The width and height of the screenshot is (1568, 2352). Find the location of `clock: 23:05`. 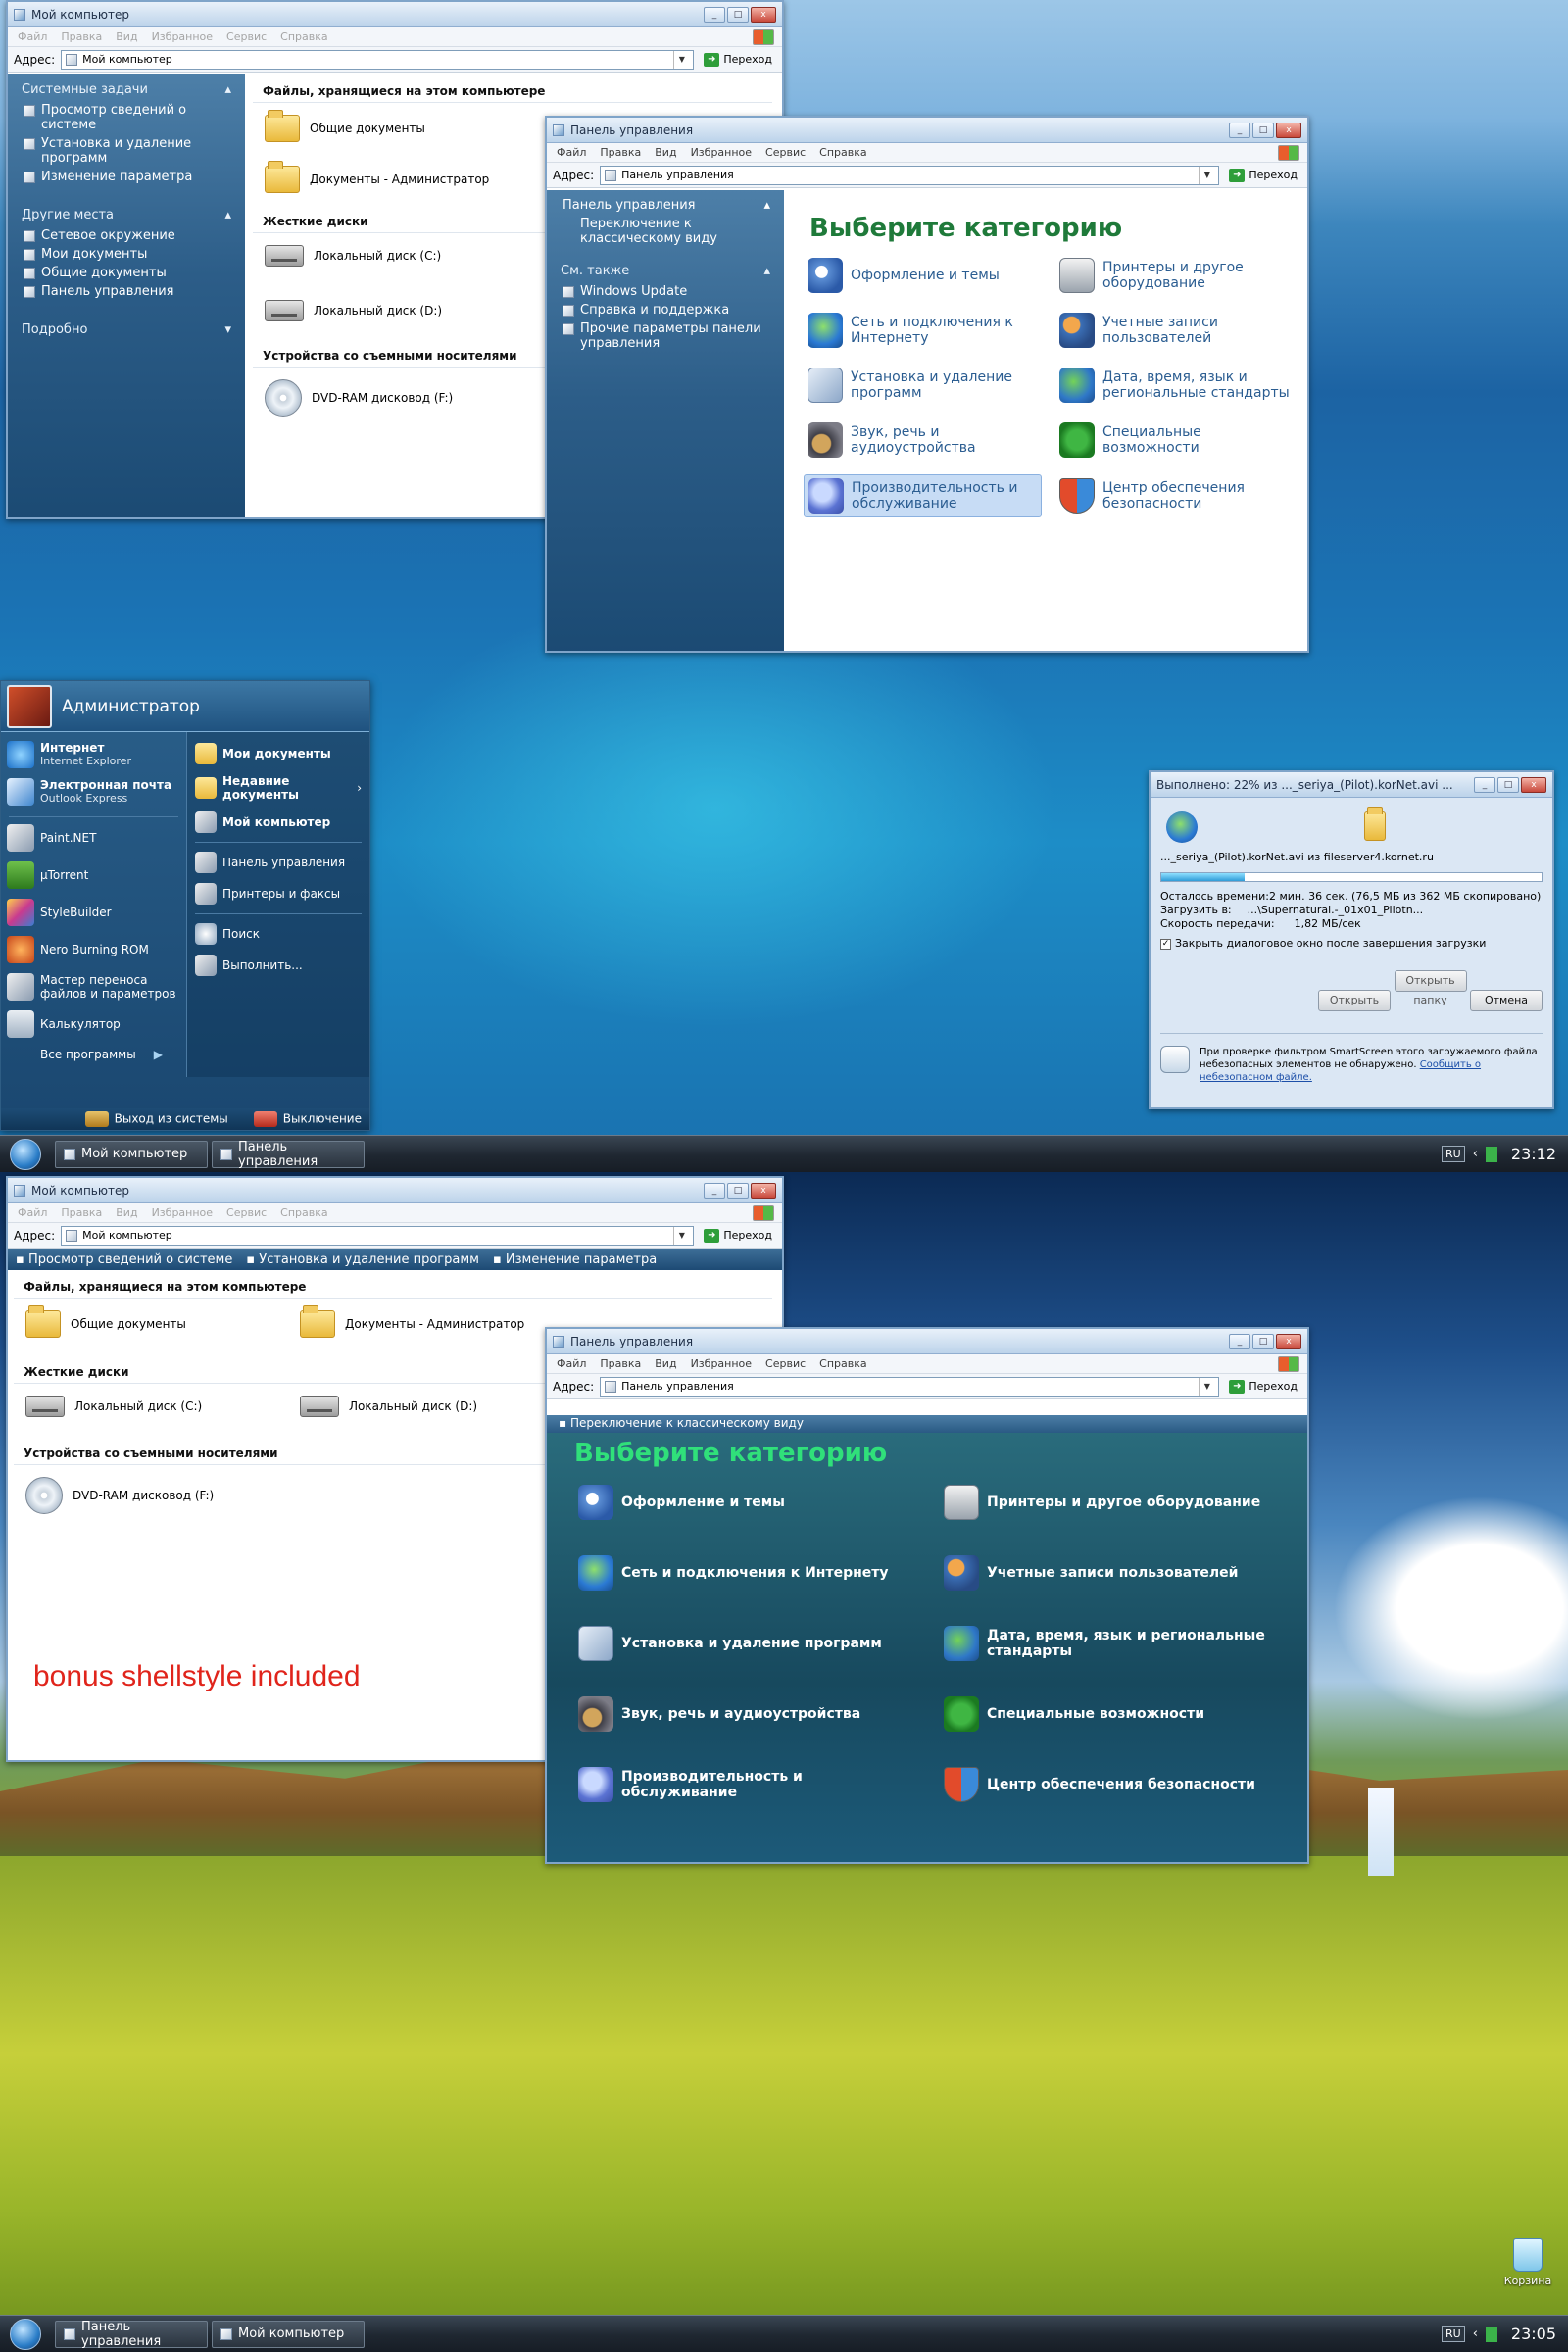

clock: 23:05 is located at coordinates (1533, 2334).